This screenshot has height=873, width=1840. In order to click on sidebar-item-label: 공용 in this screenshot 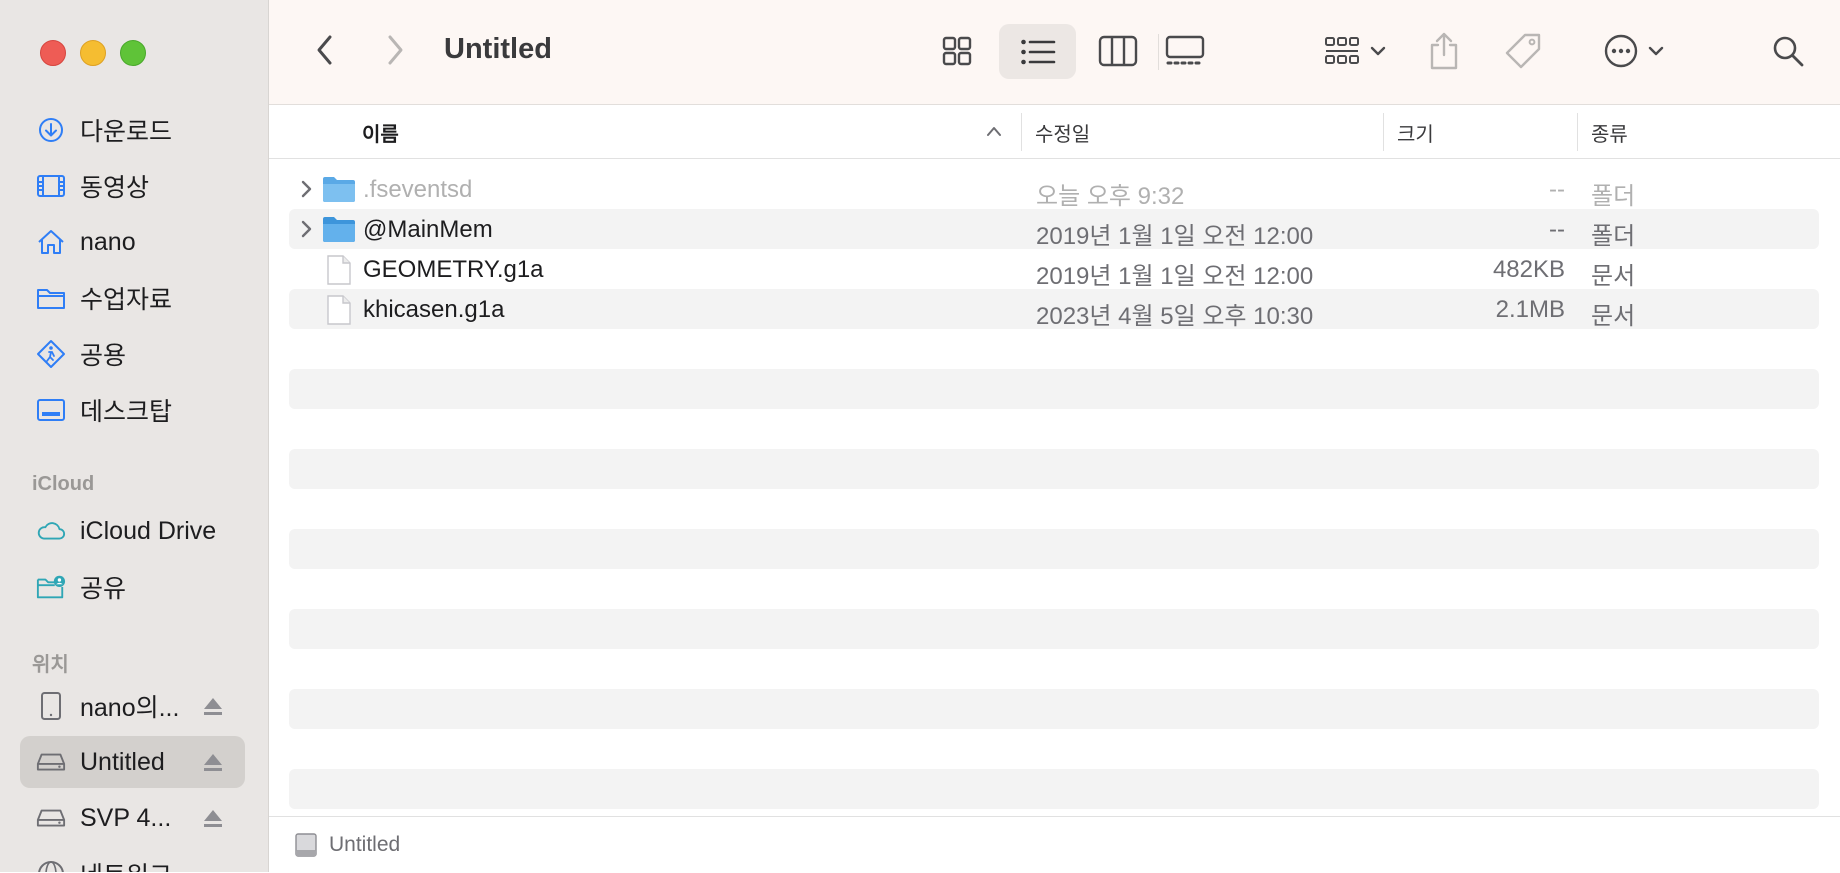, I will do `click(103, 356)`.